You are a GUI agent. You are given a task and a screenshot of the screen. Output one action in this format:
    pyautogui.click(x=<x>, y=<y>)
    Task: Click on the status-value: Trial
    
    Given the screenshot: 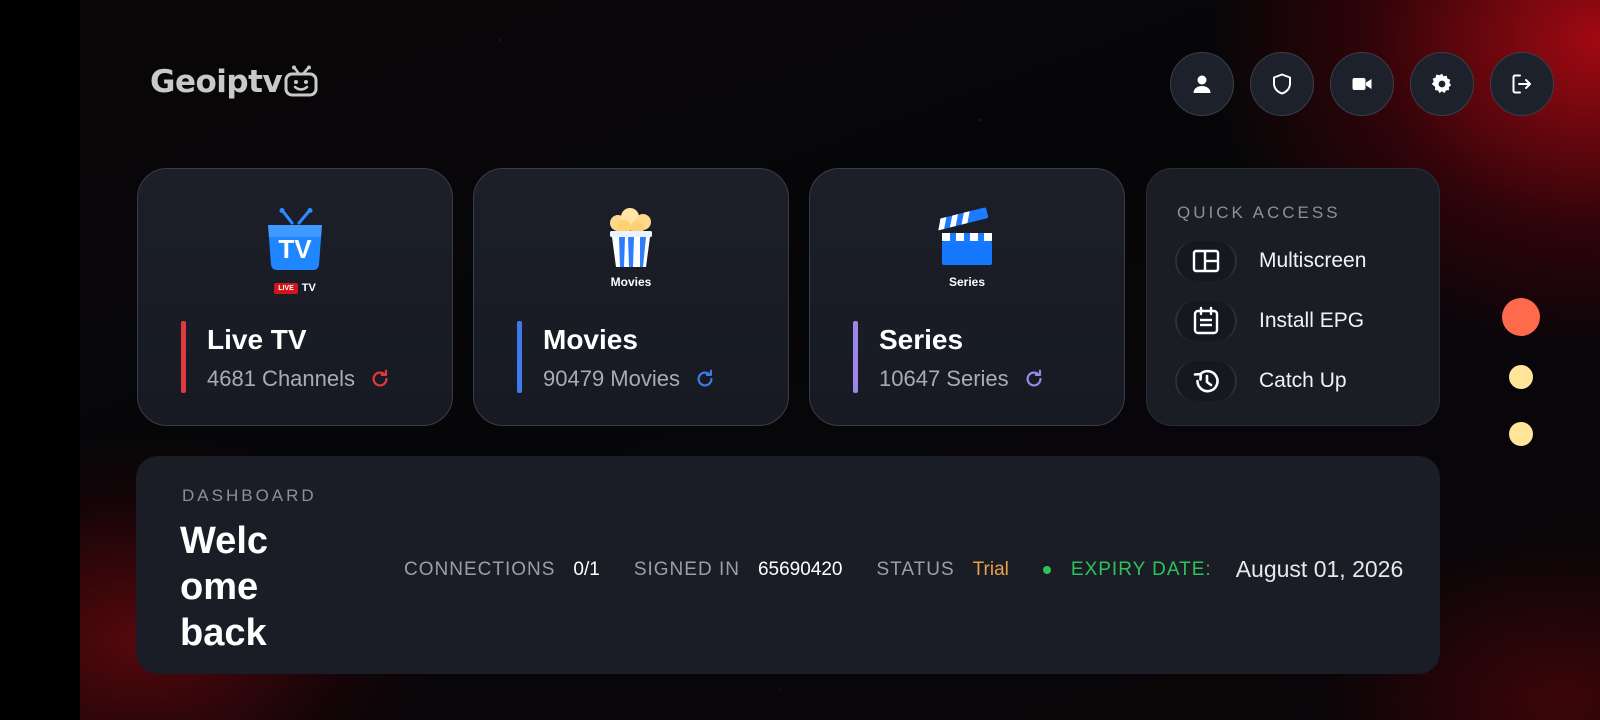 What is the action you would take?
    pyautogui.click(x=990, y=569)
    